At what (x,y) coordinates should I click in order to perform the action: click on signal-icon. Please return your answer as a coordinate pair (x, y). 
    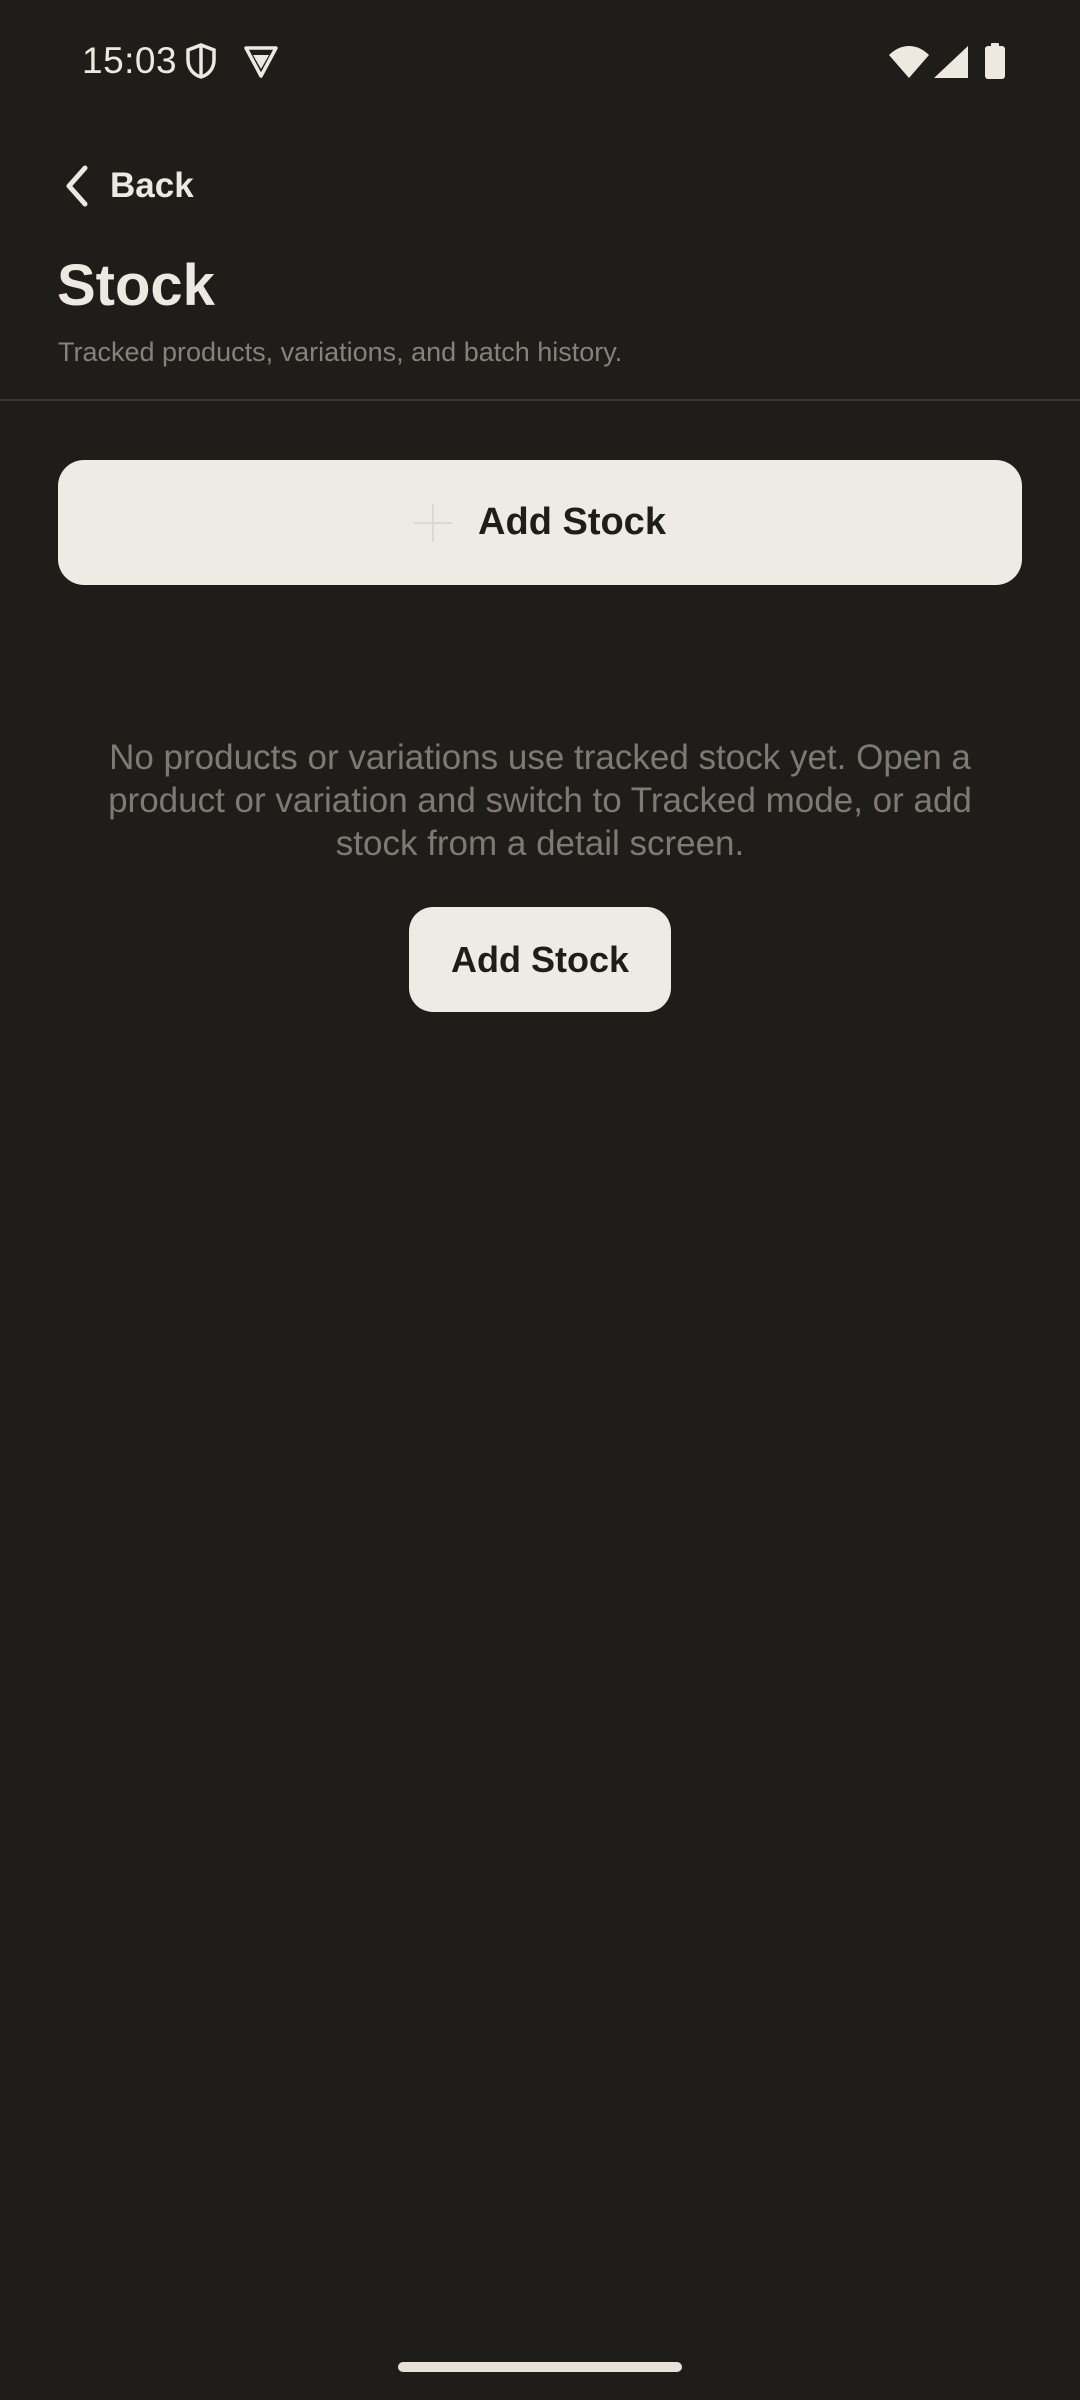
    Looking at the image, I should click on (951, 62).